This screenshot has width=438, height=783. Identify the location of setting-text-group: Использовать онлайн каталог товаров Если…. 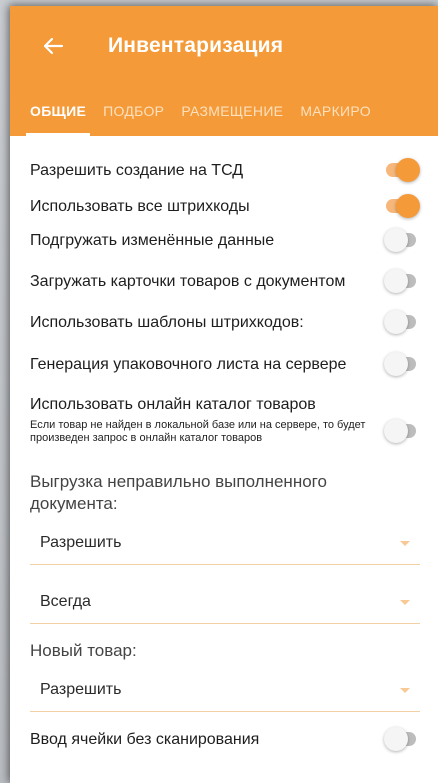
(199, 420).